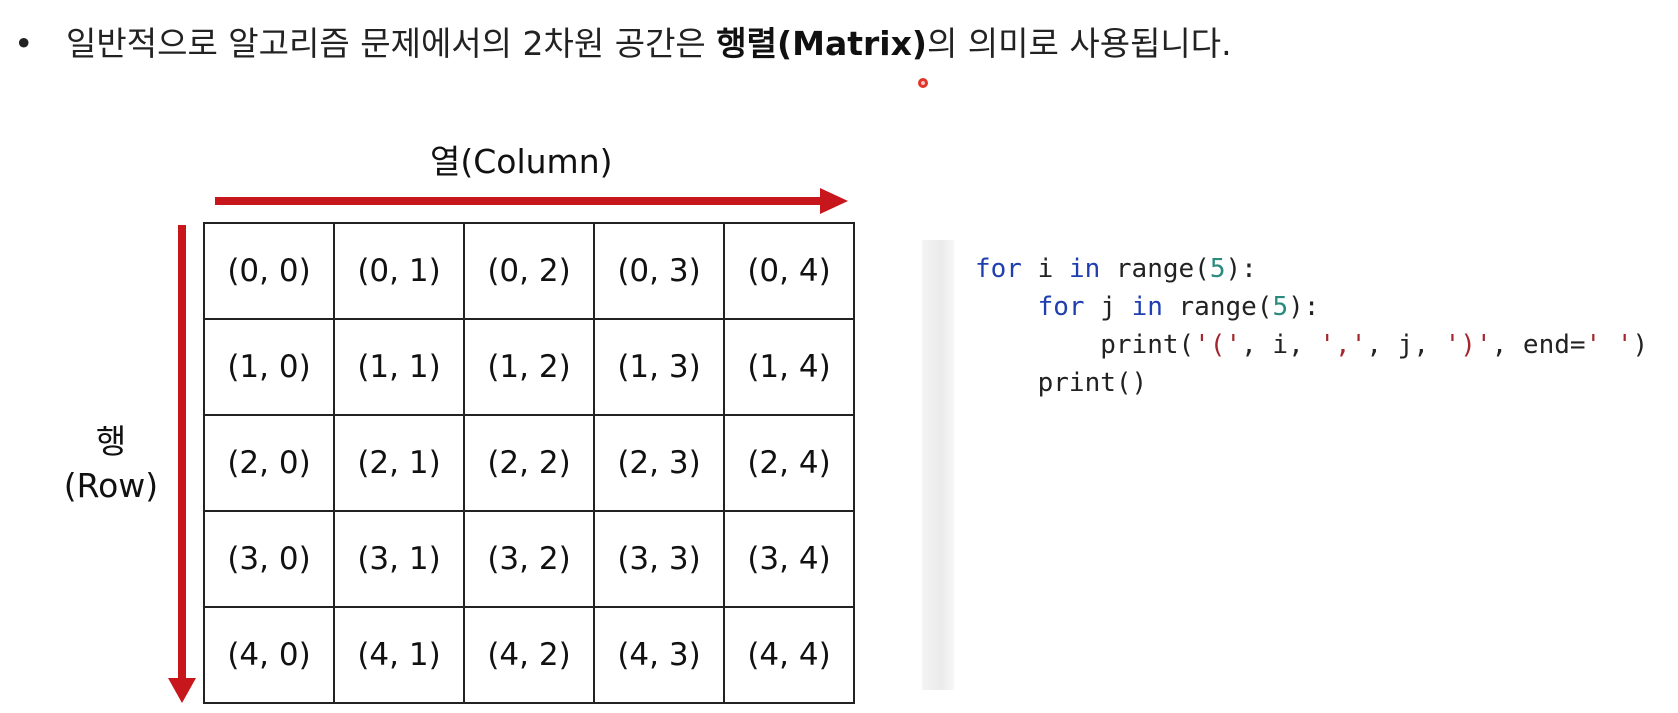  What do you see at coordinates (269, 655) in the screenshot?
I see `matrix-cell: (4, 0)` at bounding box center [269, 655].